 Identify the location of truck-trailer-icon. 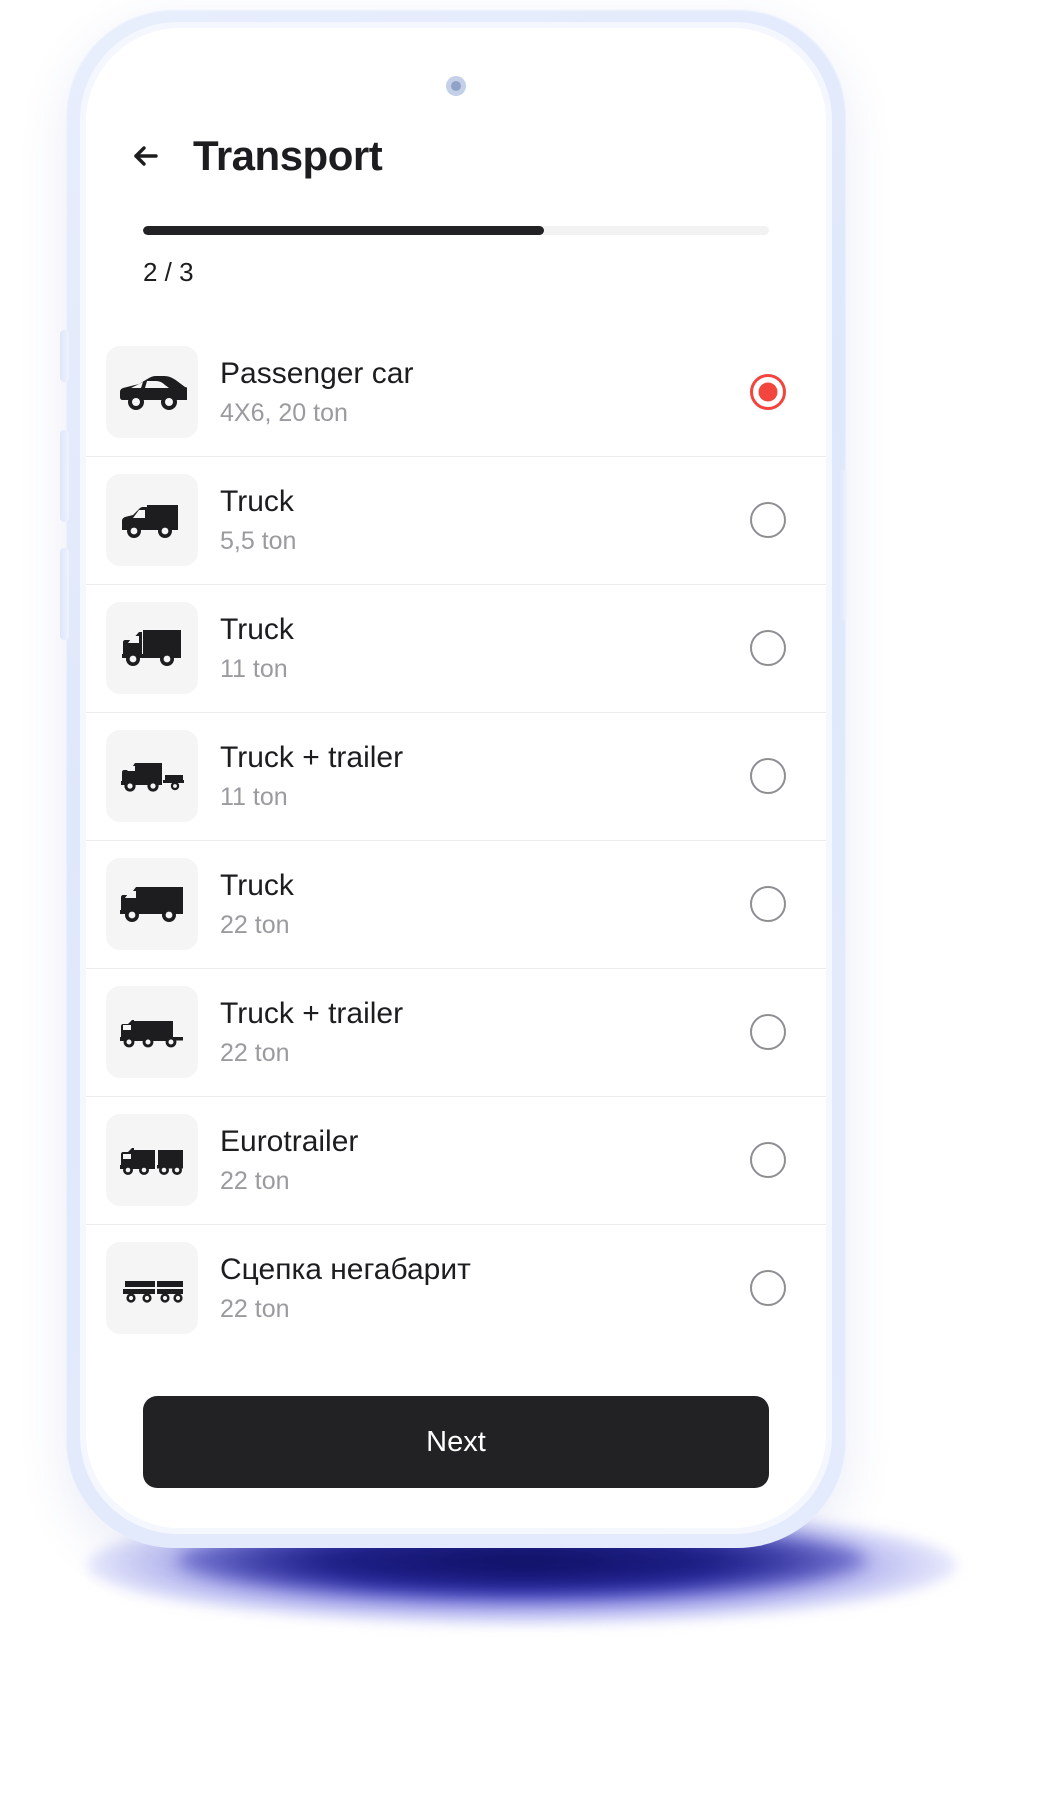
(152, 776).